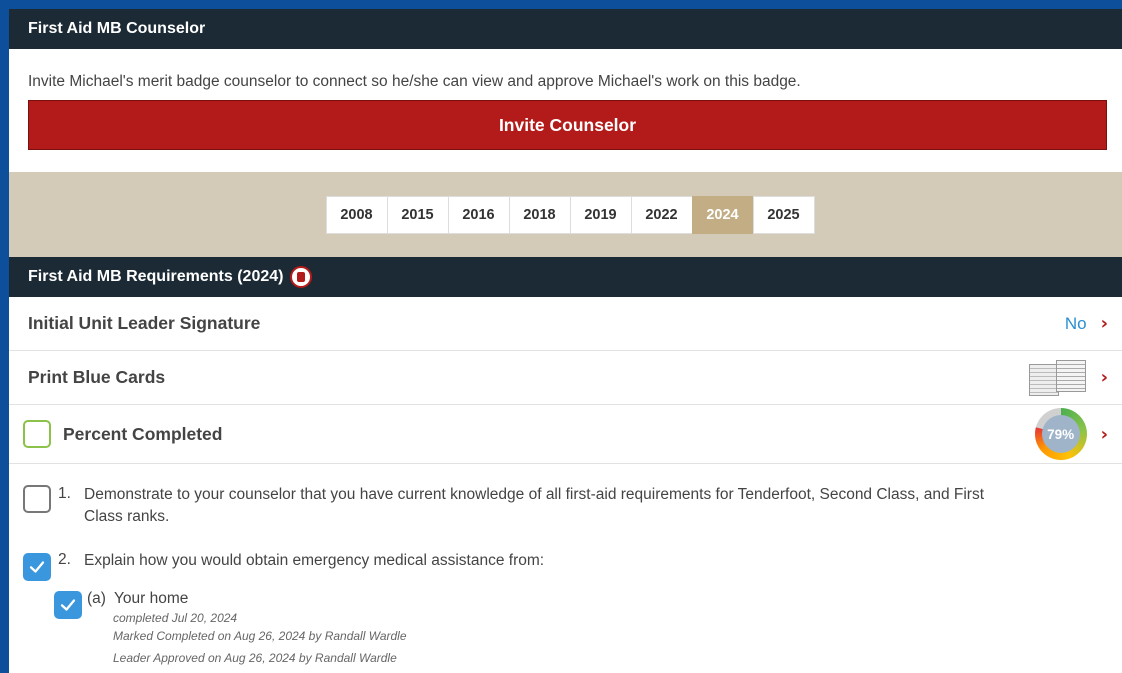 The width and height of the screenshot is (1122, 673). I want to click on year-tab-2025: 2025, so click(783, 214).